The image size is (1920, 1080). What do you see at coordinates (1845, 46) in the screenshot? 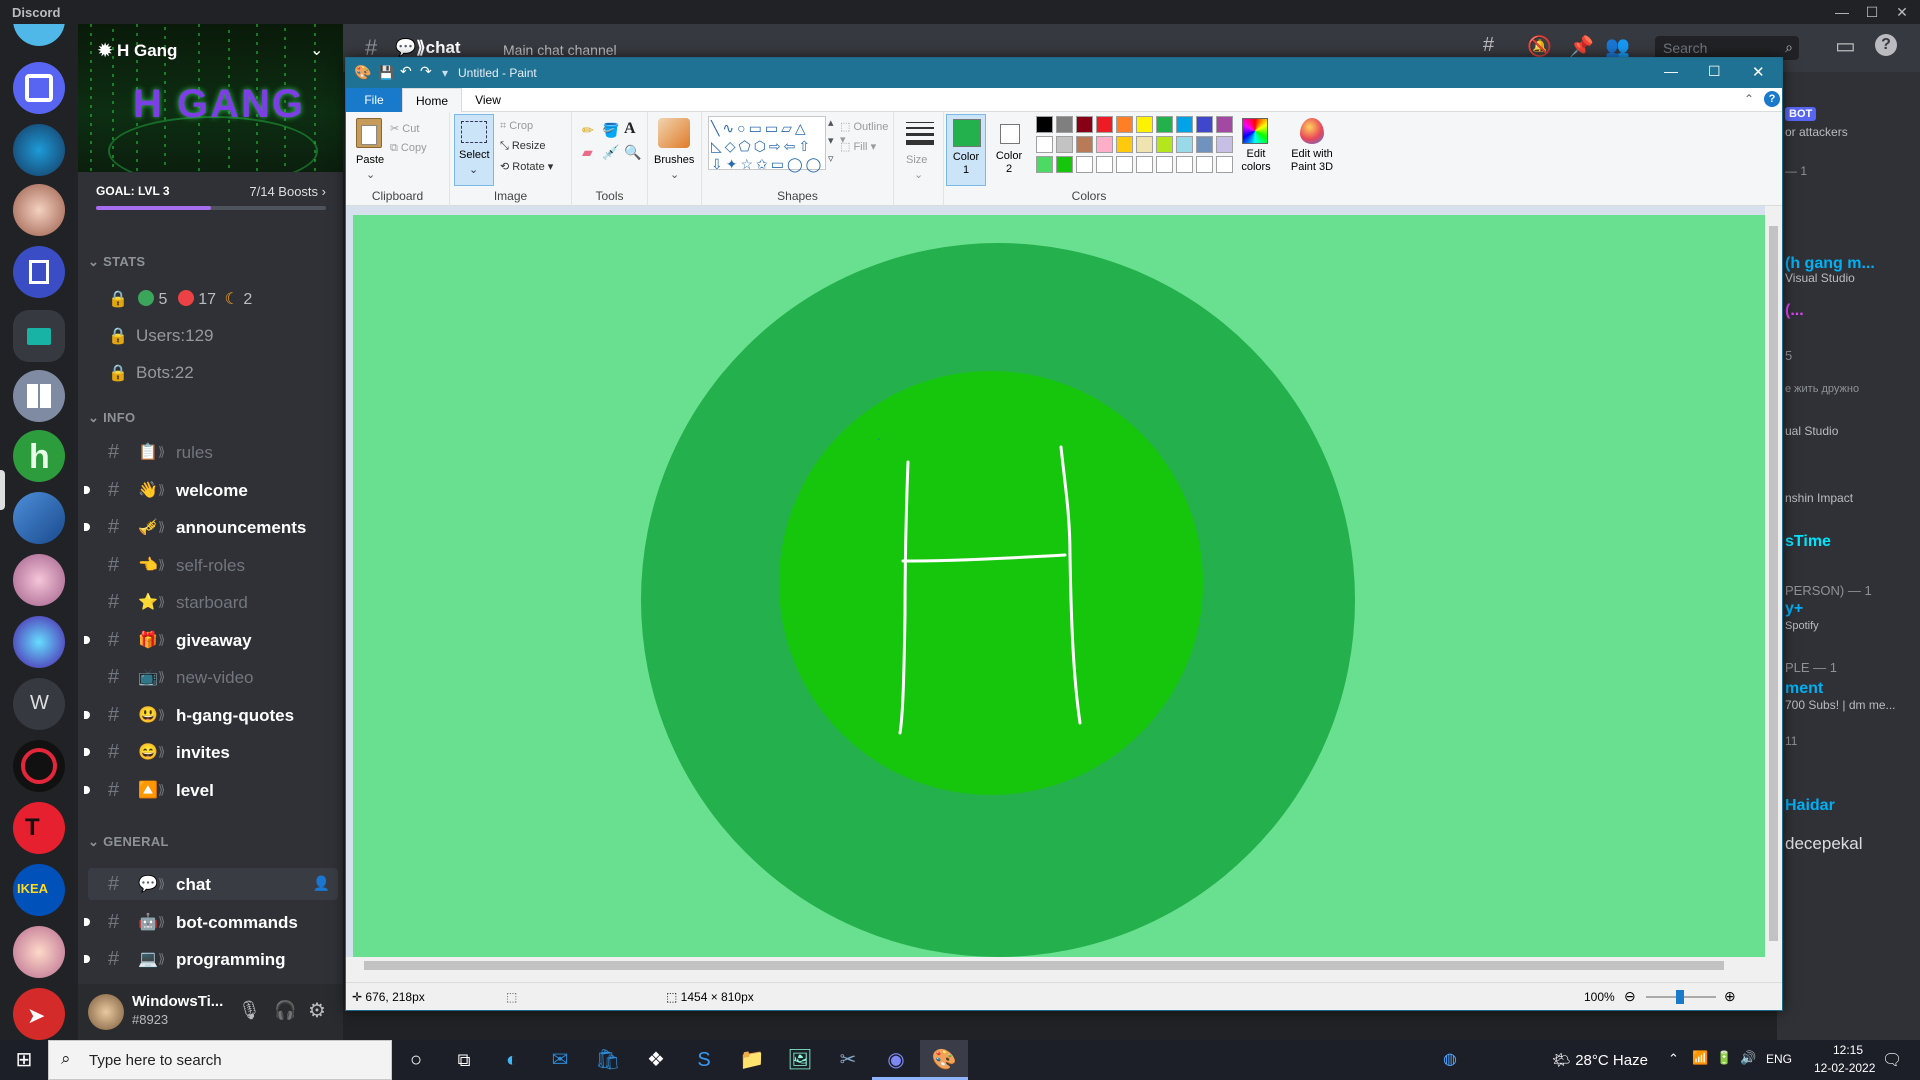
I see `inbox-icon: ▭` at bounding box center [1845, 46].